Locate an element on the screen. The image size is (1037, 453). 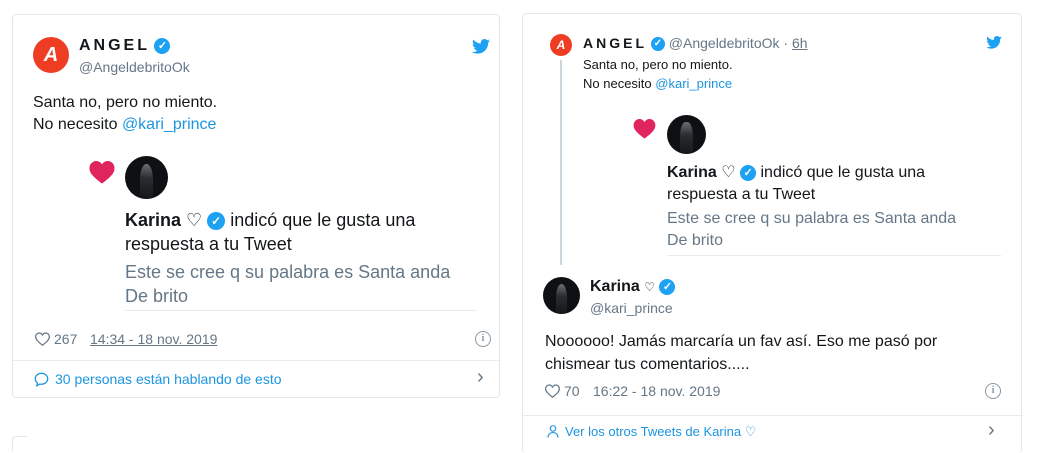
reply-author-handle: @kari_prince is located at coordinates (631, 308).